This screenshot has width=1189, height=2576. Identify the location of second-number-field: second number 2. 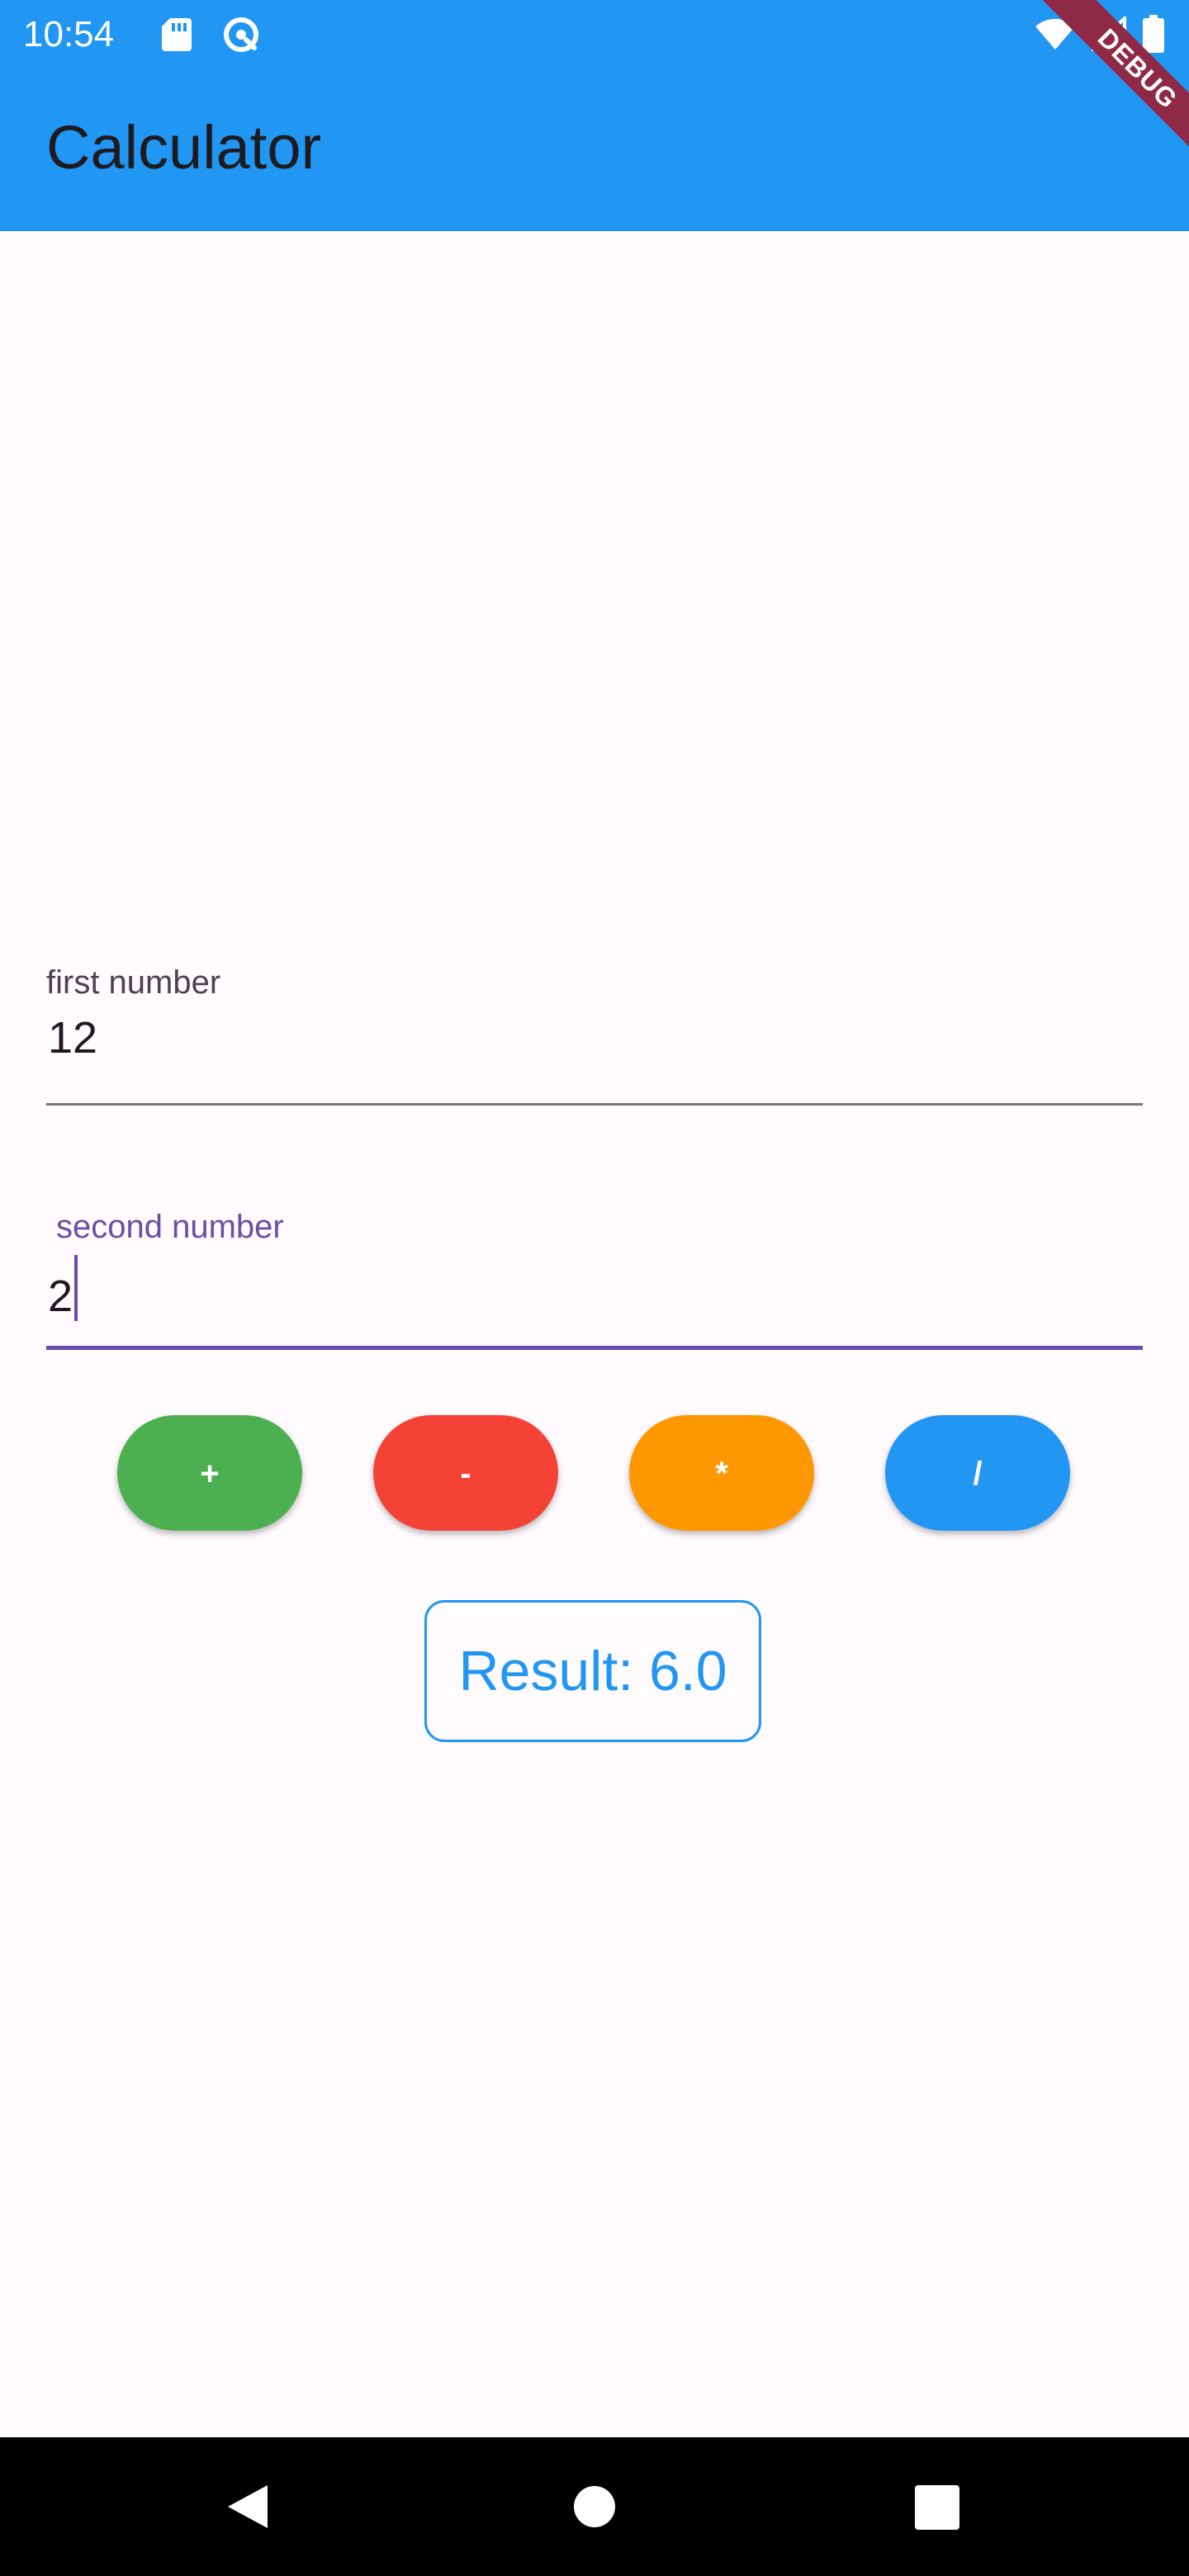
(594, 1272).